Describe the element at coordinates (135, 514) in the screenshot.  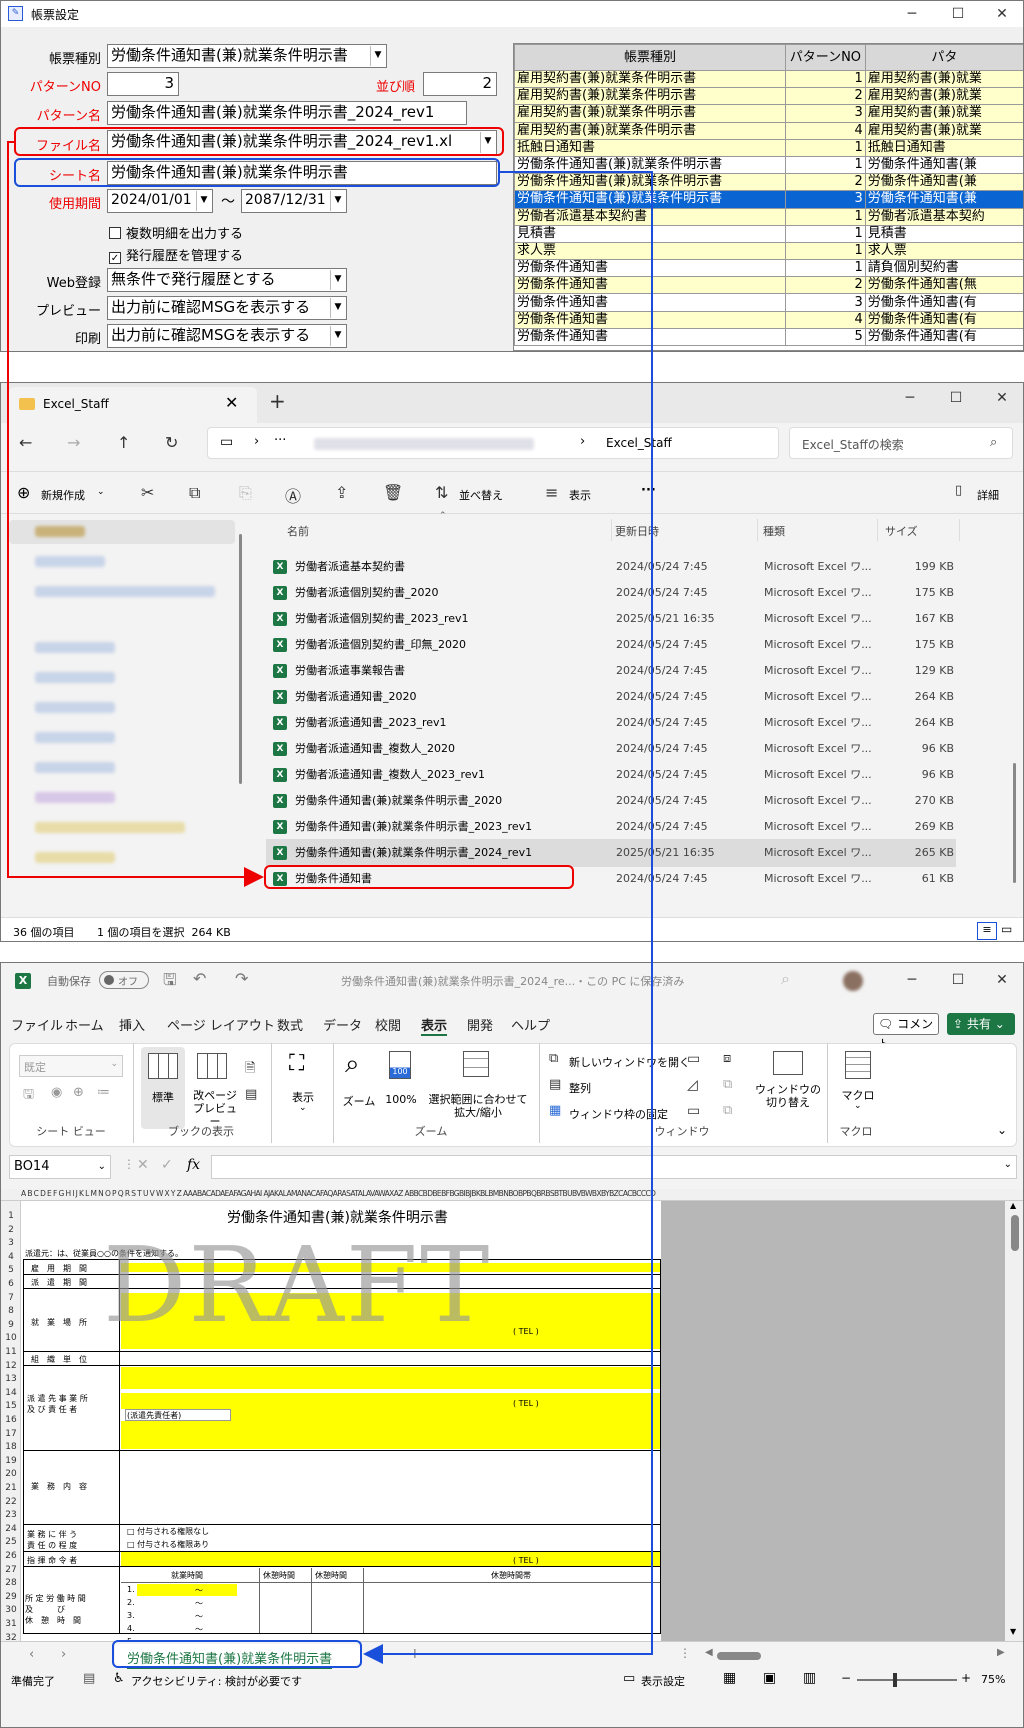
I see `file-arrow` at that location.